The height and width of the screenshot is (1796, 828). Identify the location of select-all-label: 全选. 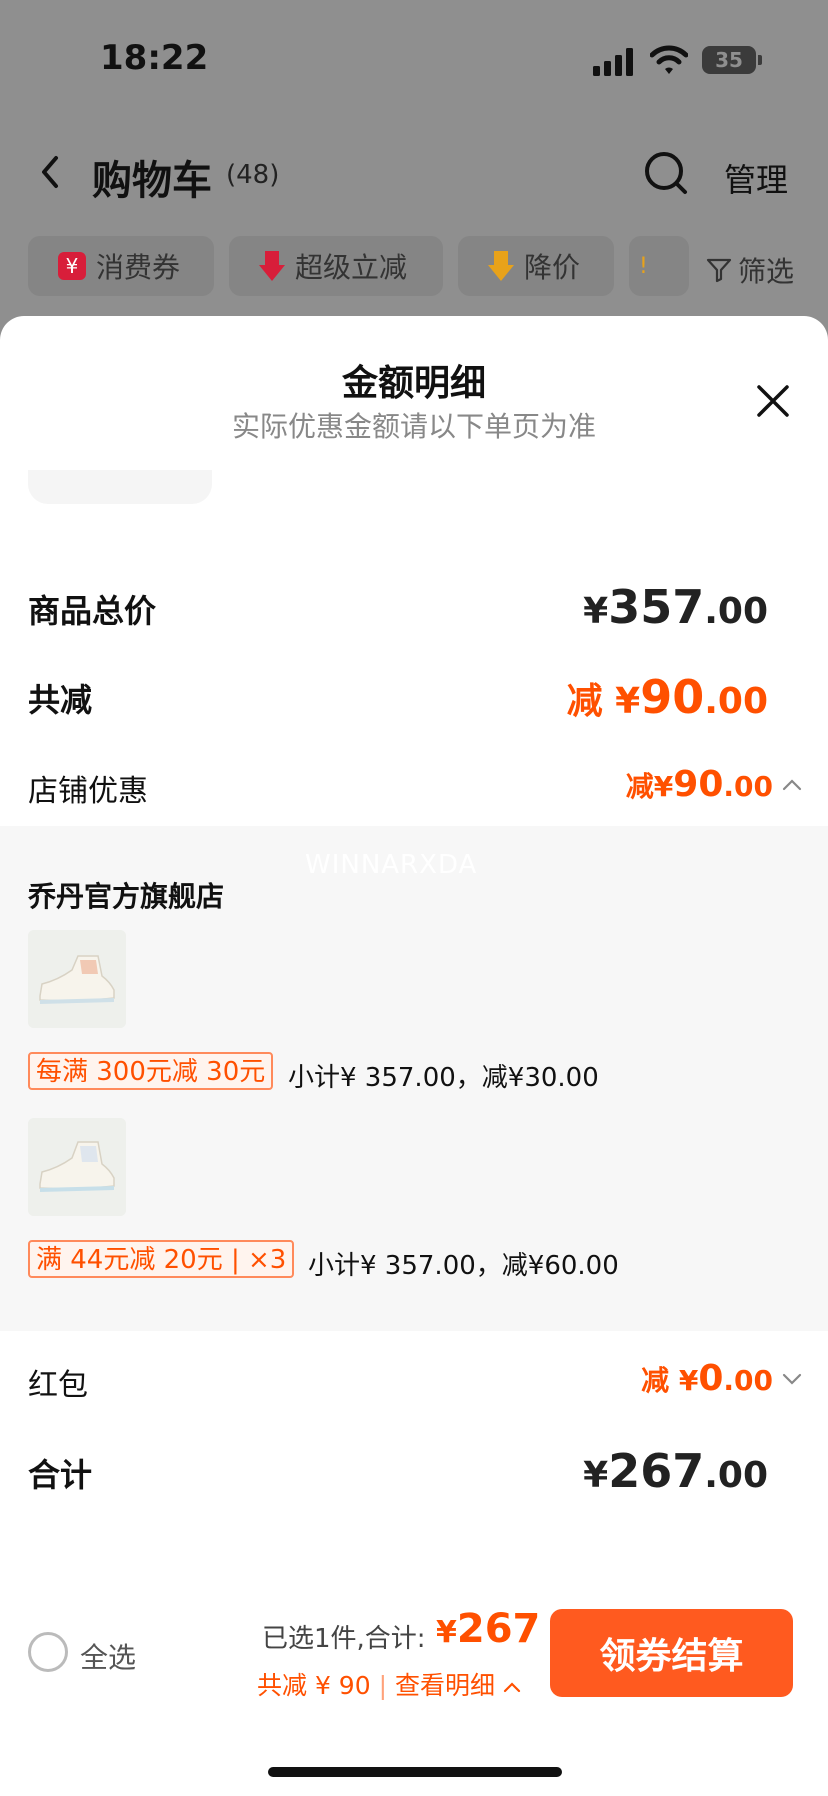
(108, 1656).